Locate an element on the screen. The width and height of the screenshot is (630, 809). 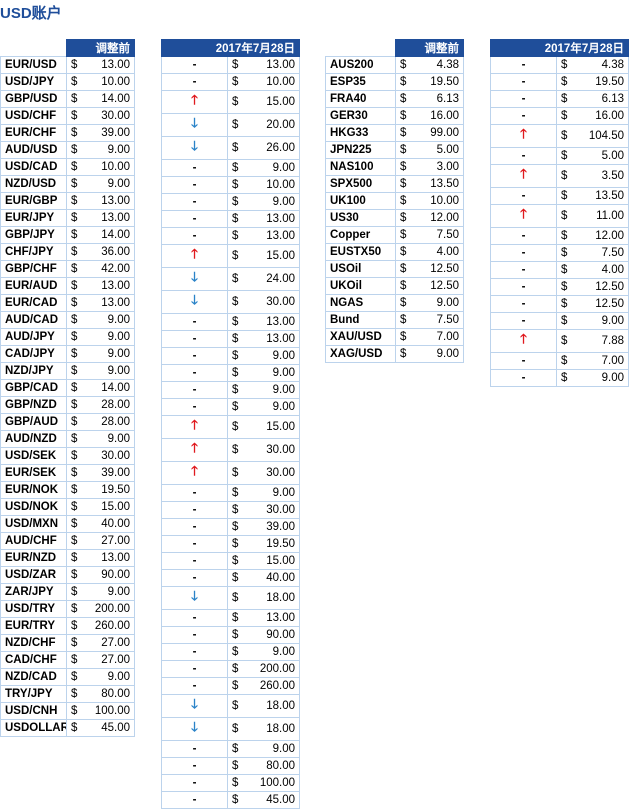
amount-before-cell: 4.00 is located at coordinates (436, 252).